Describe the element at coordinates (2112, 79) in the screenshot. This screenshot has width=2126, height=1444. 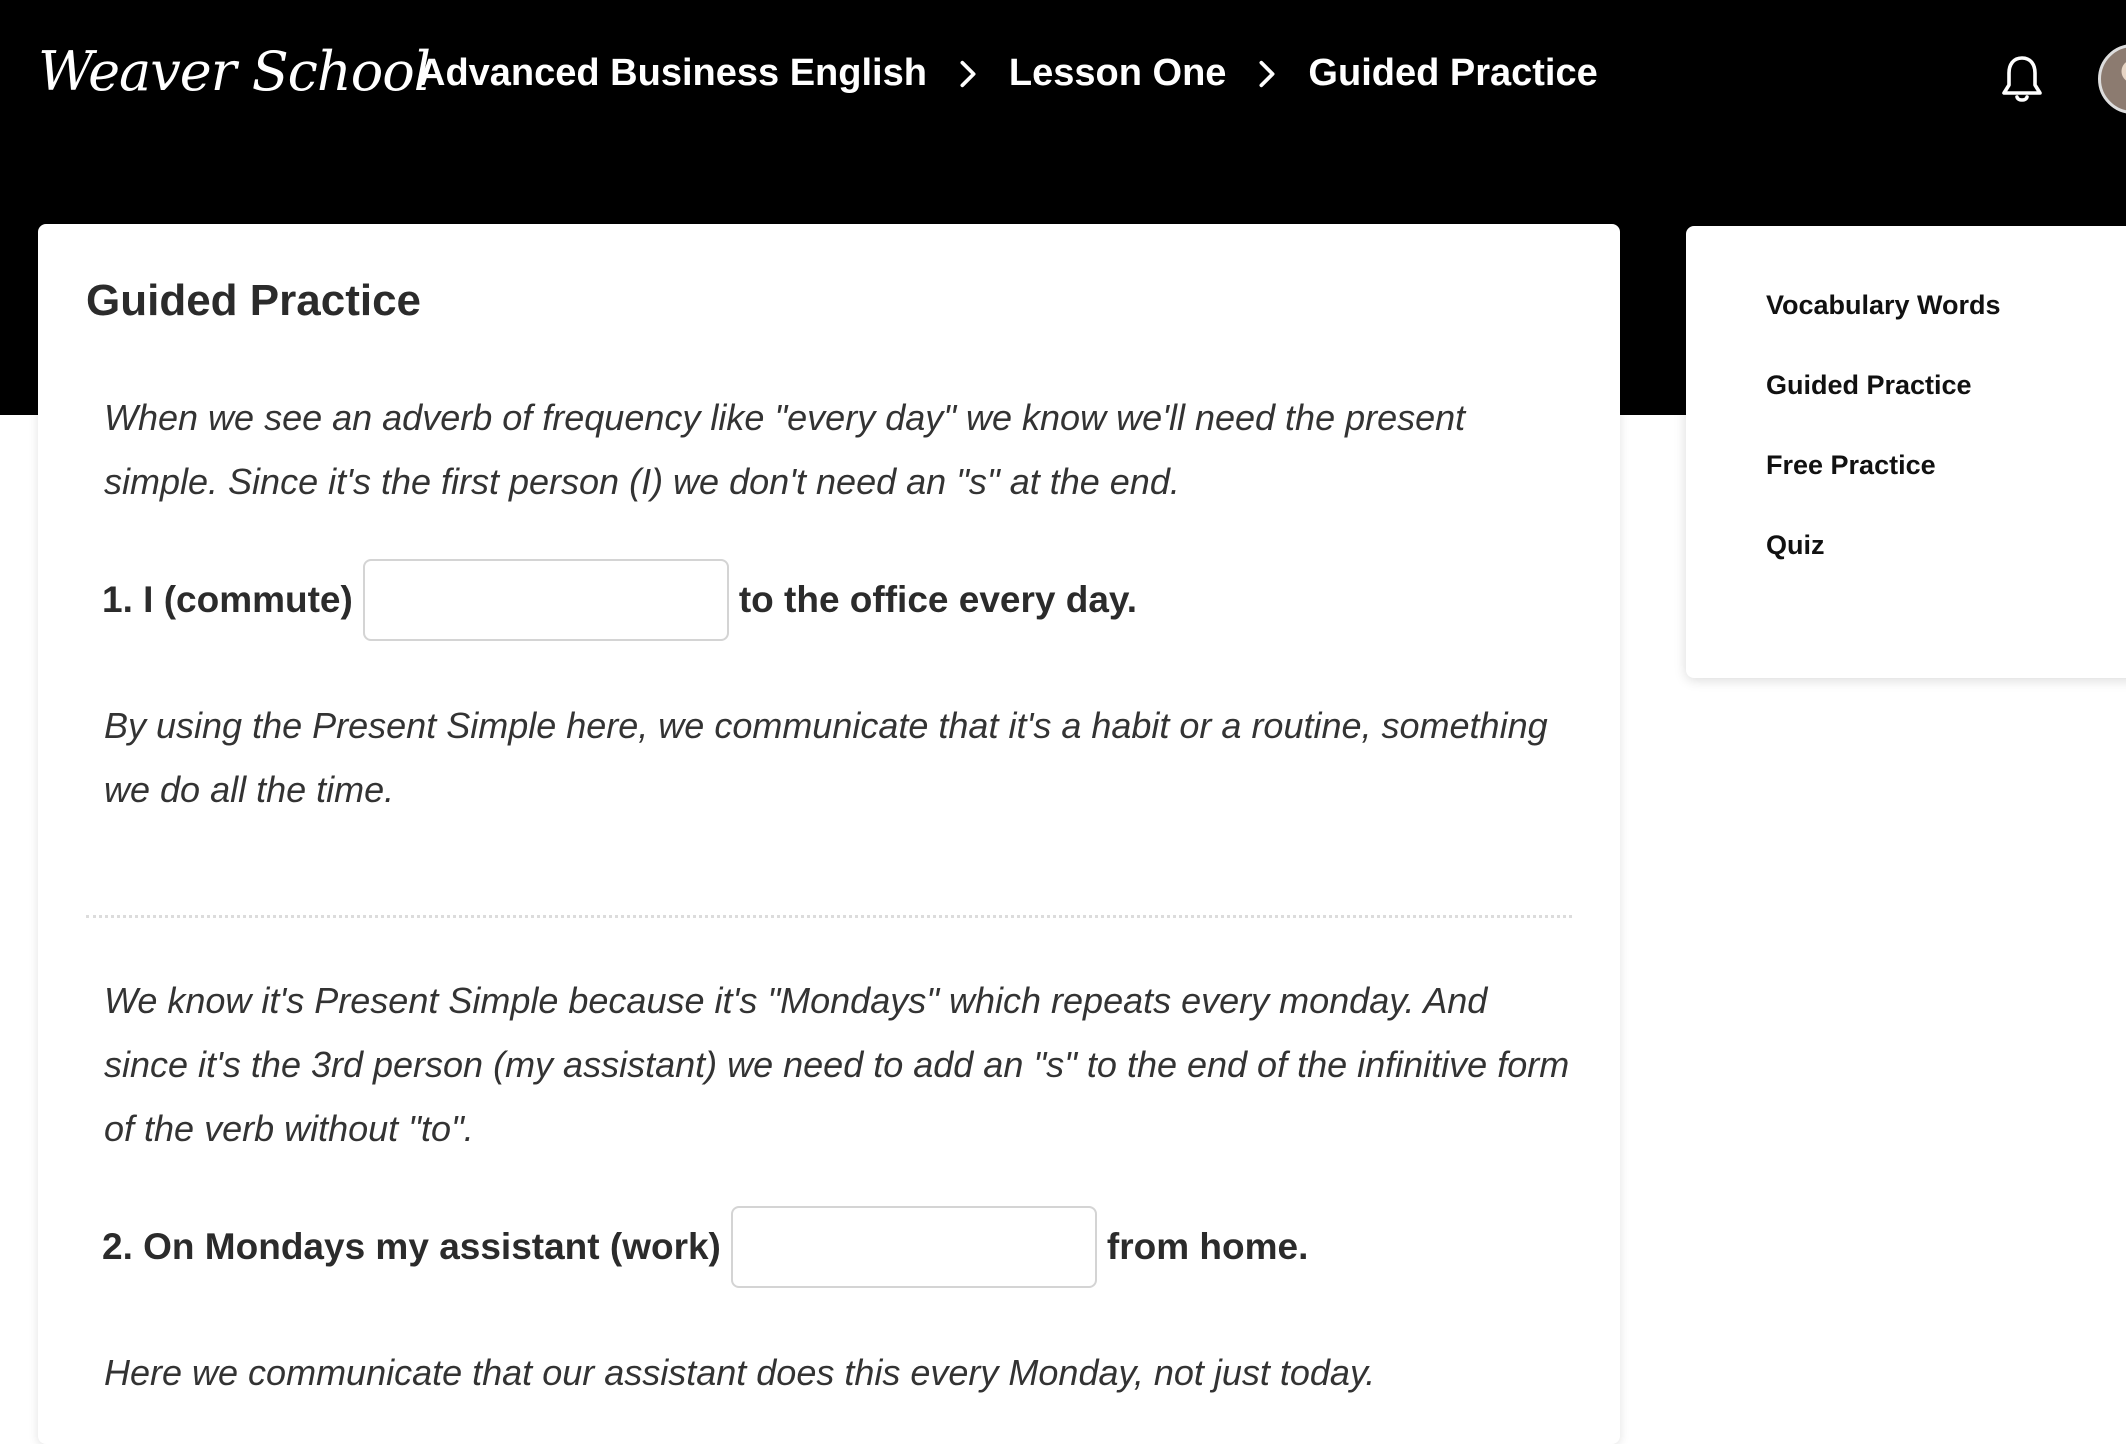
I see `avatar` at that location.